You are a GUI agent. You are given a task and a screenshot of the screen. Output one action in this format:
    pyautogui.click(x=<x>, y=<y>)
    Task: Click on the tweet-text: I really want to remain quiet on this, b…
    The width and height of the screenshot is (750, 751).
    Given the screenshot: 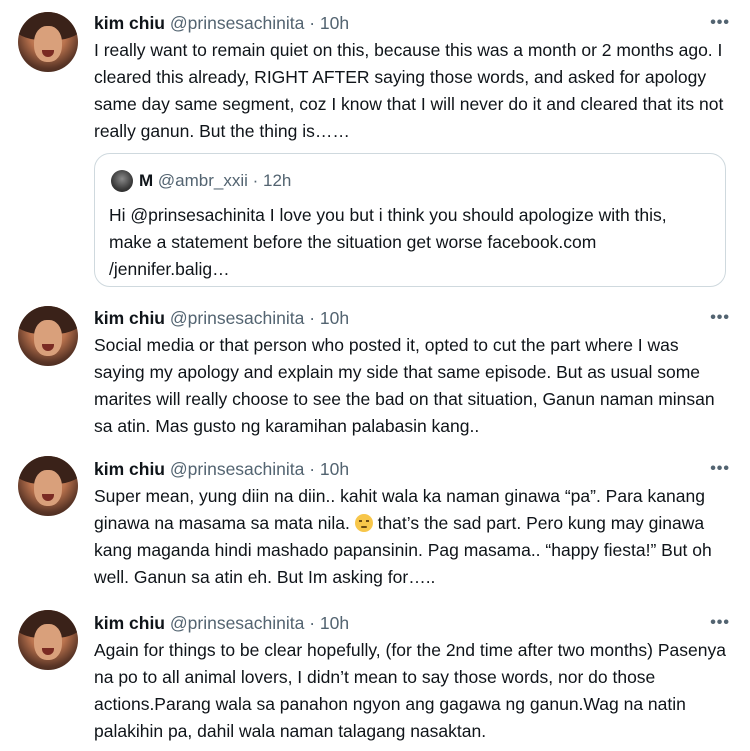 What is the action you would take?
    pyautogui.click(x=409, y=90)
    